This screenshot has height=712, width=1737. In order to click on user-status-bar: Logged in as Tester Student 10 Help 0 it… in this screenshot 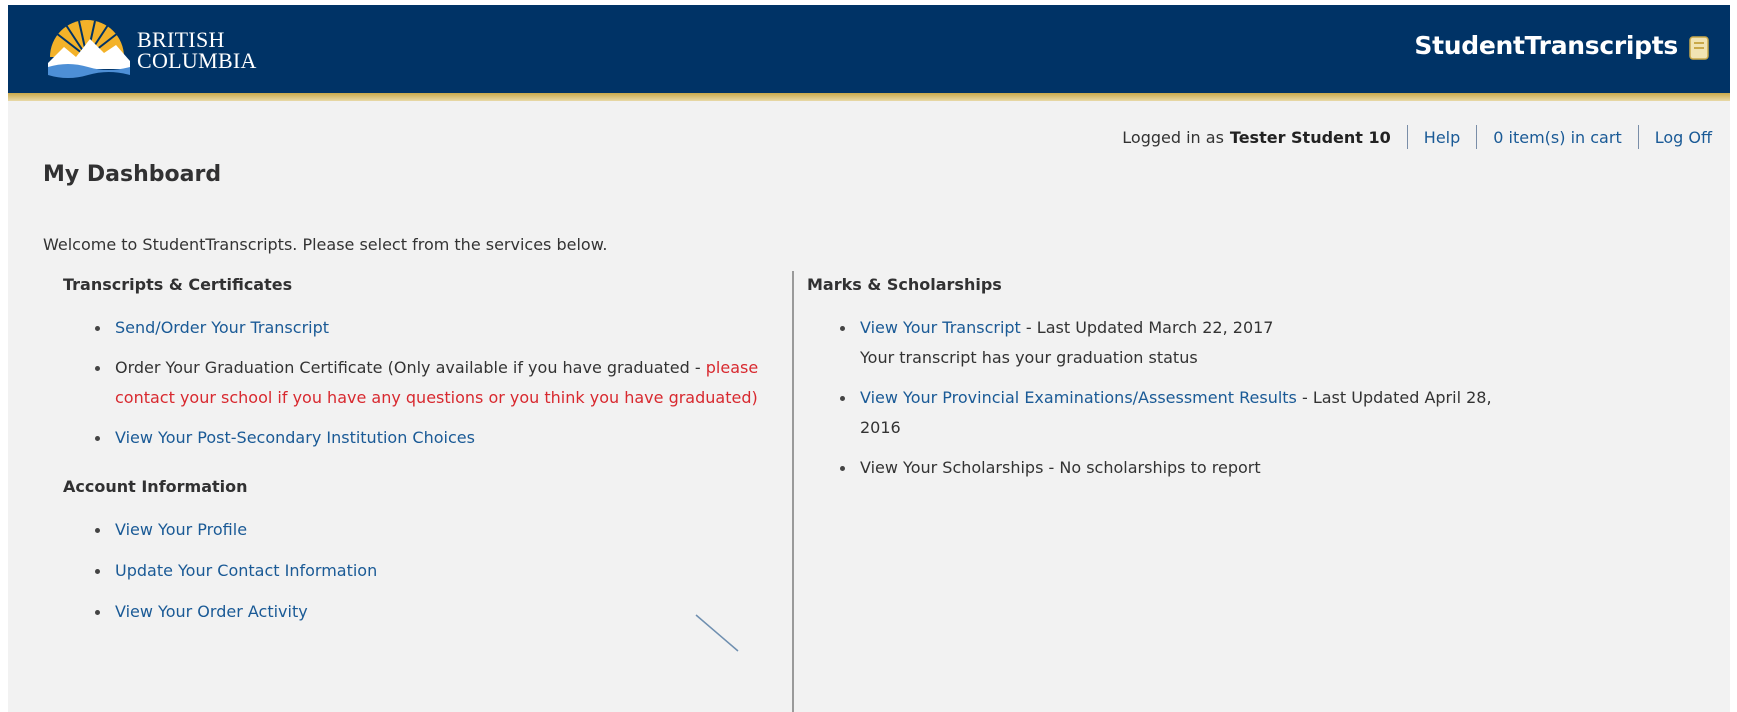, I will do `click(1417, 137)`.